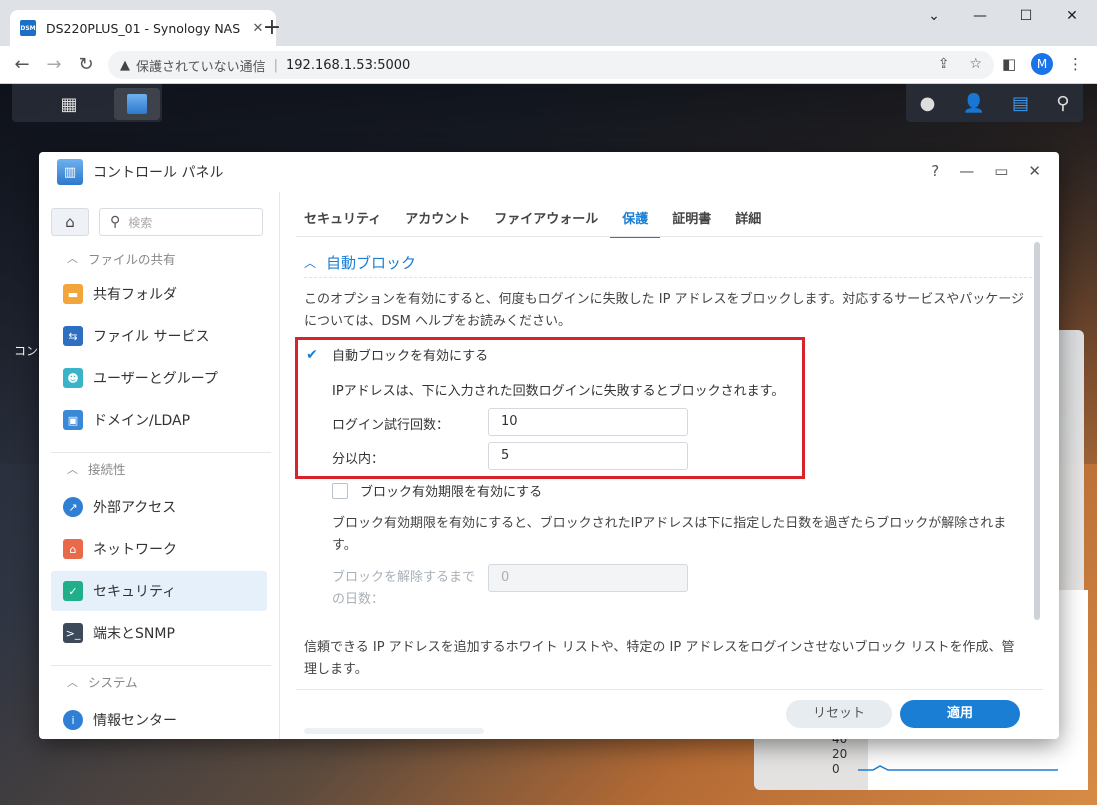 This screenshot has width=1097, height=805. I want to click on sidebar-item-label: ドメイン/LDAP, so click(142, 421).